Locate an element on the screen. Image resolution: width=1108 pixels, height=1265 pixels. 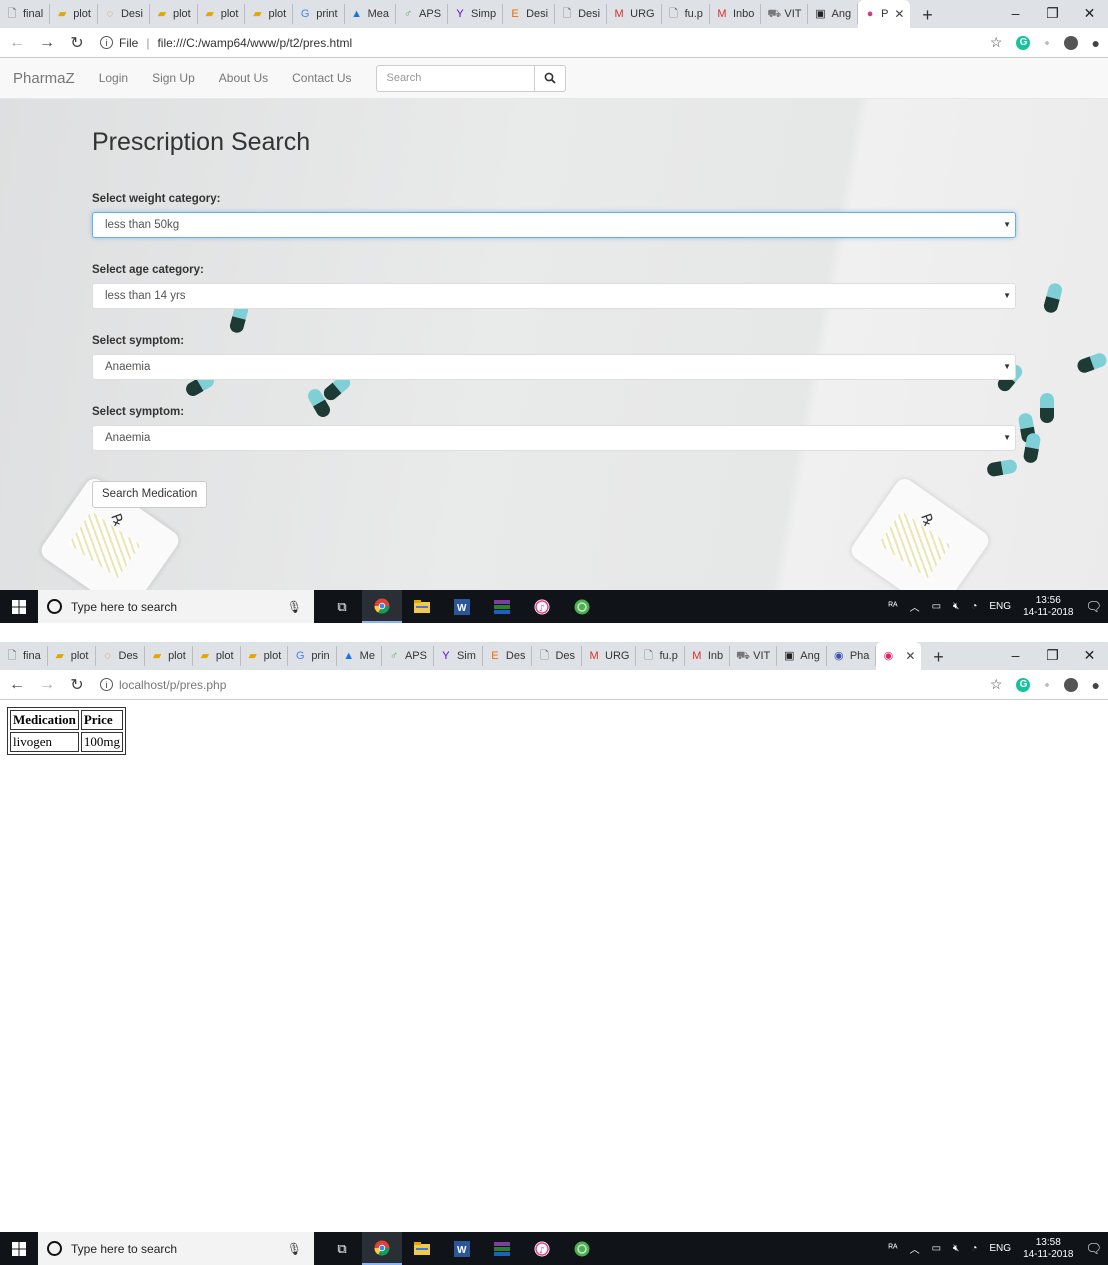
browser-tab: Gprin is located at coordinates (312, 656).